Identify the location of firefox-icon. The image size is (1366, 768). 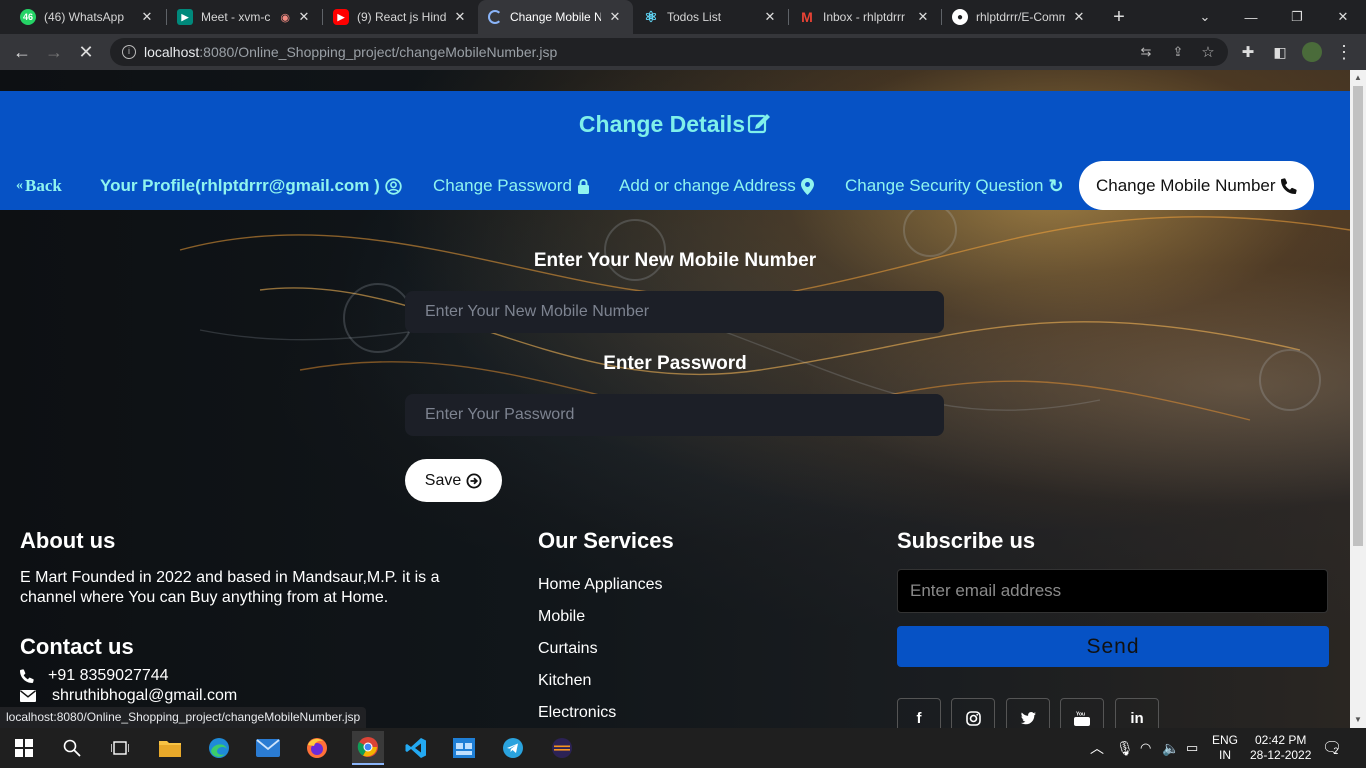
(317, 748).